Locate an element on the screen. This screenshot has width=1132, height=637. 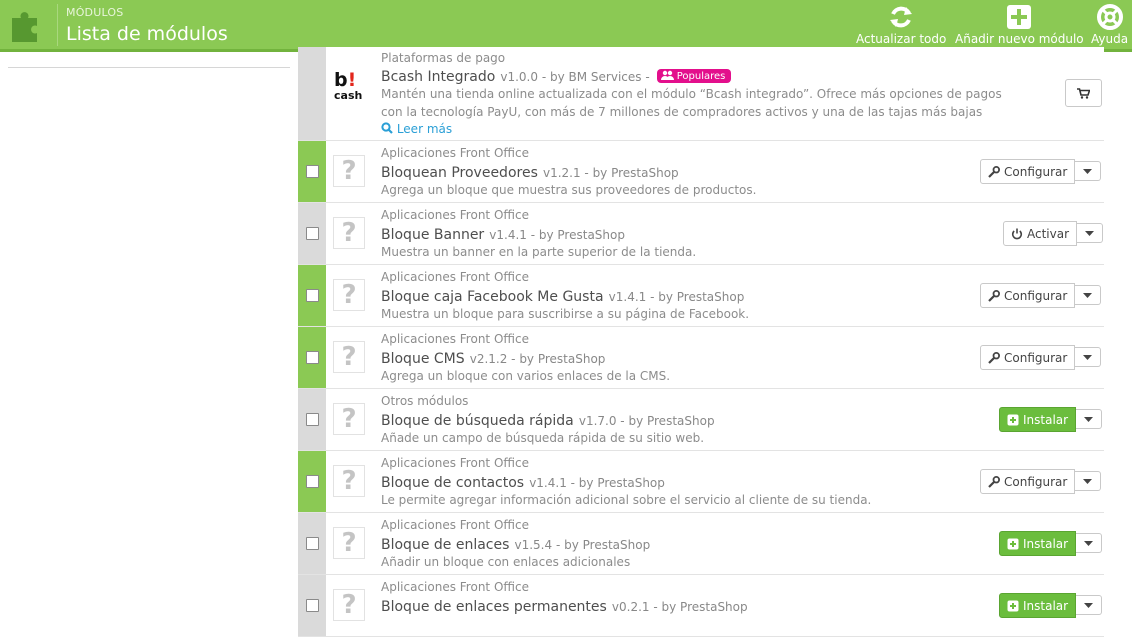
module-version: v0.2.1 - by PrestaShop is located at coordinates (679, 607).